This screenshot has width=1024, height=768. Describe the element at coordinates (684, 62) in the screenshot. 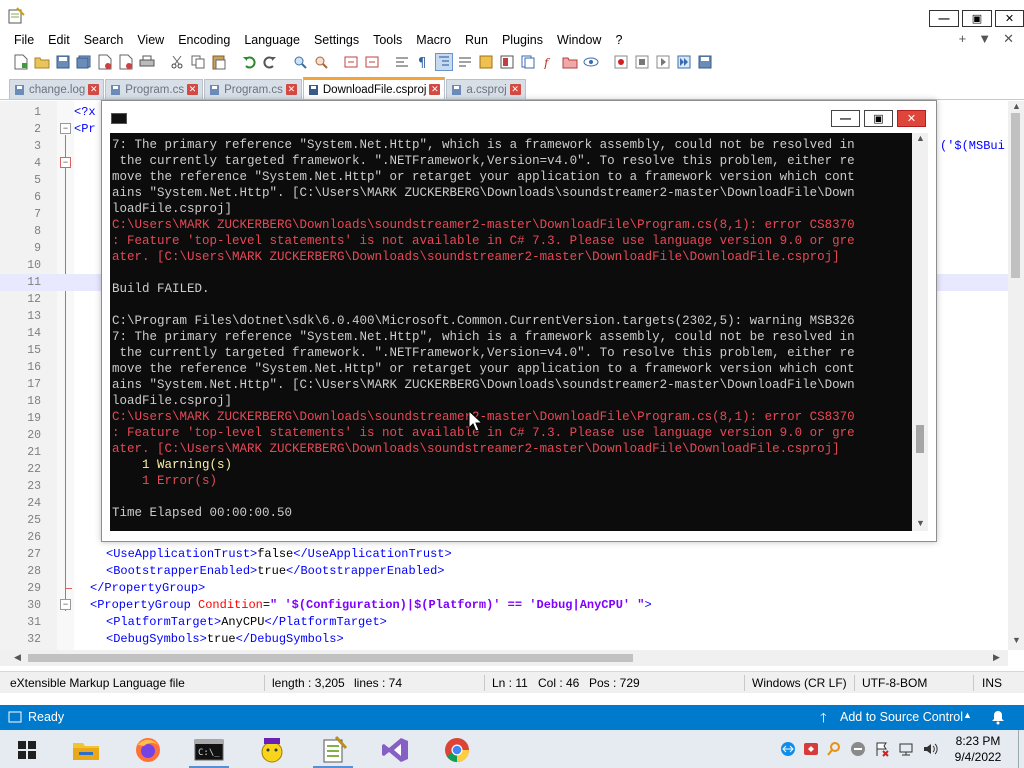

I see `run-macro-multiple-icon` at that location.